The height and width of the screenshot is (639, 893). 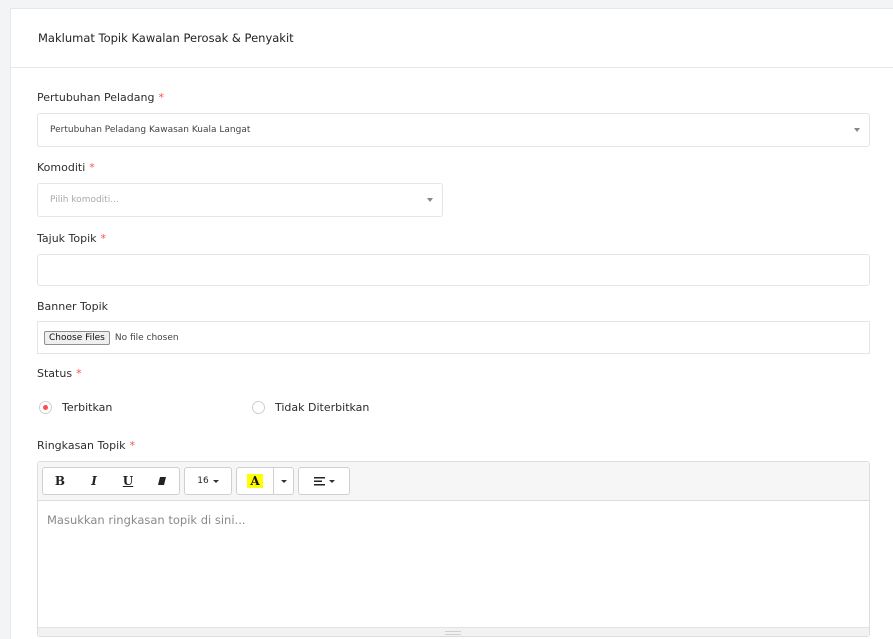 What do you see at coordinates (453, 130) in the screenshot?
I see `organisation-select: Pertubuhan Peladang Kawasan Kuala Langat` at bounding box center [453, 130].